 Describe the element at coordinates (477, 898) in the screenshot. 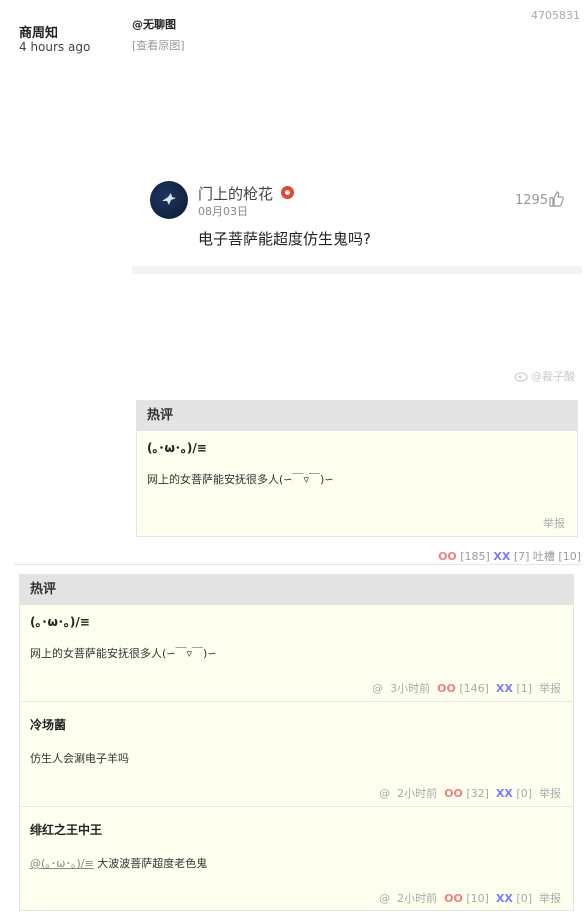

I see `oo-count: [10]` at that location.